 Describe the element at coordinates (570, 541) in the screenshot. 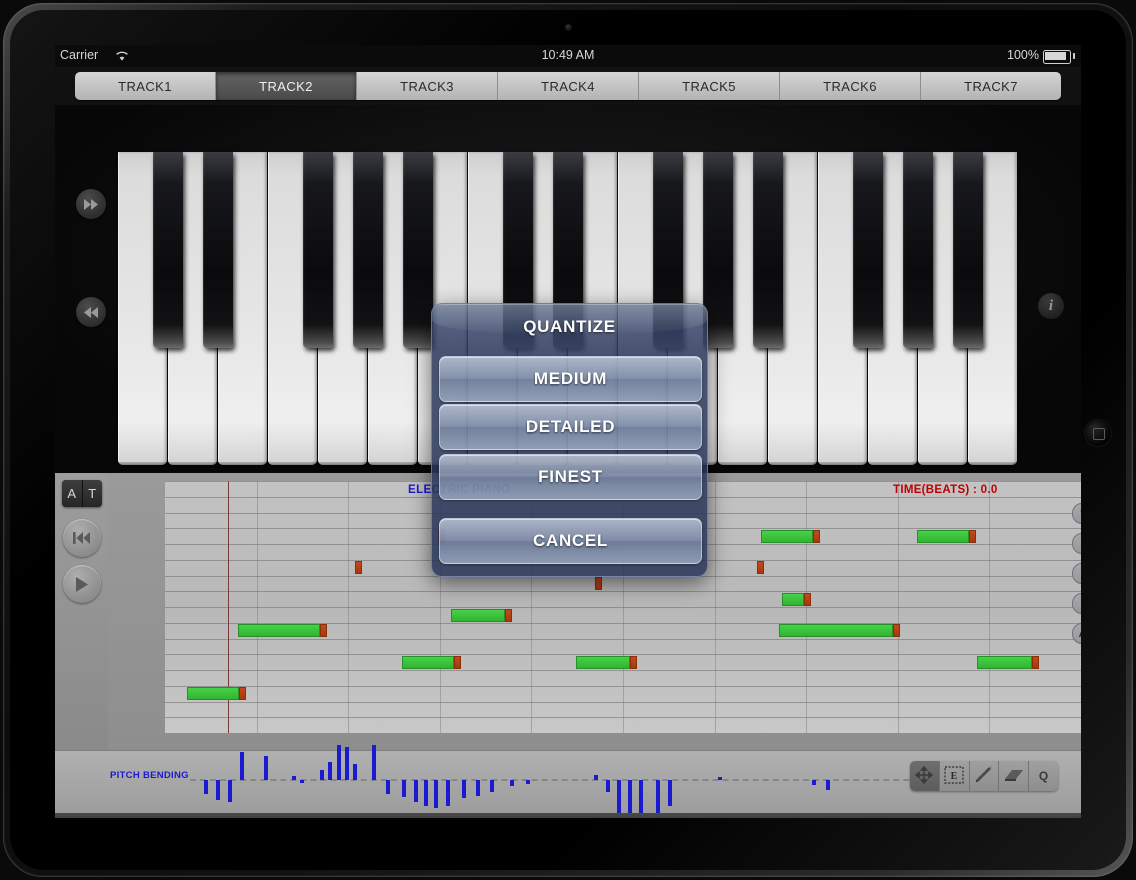

I see `quantize-cancel-button: CANCEL` at that location.